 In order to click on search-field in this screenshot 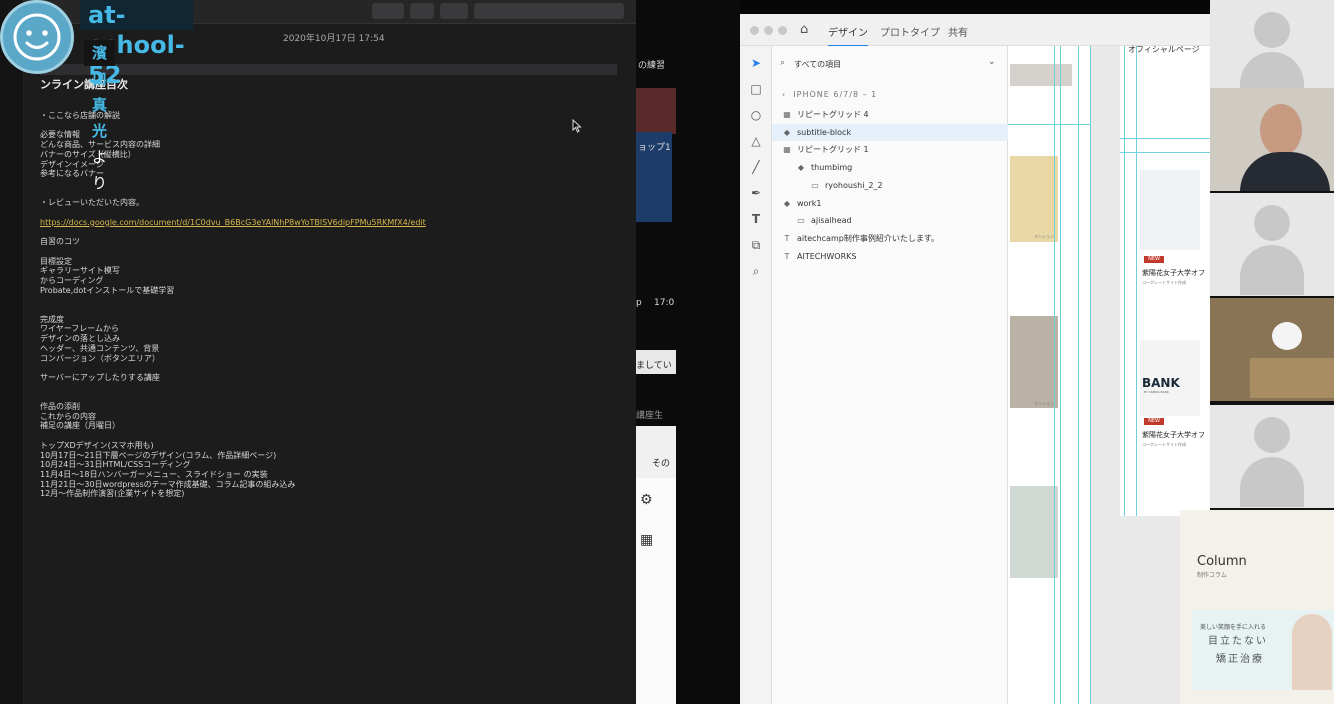, I will do `click(549, 11)`.